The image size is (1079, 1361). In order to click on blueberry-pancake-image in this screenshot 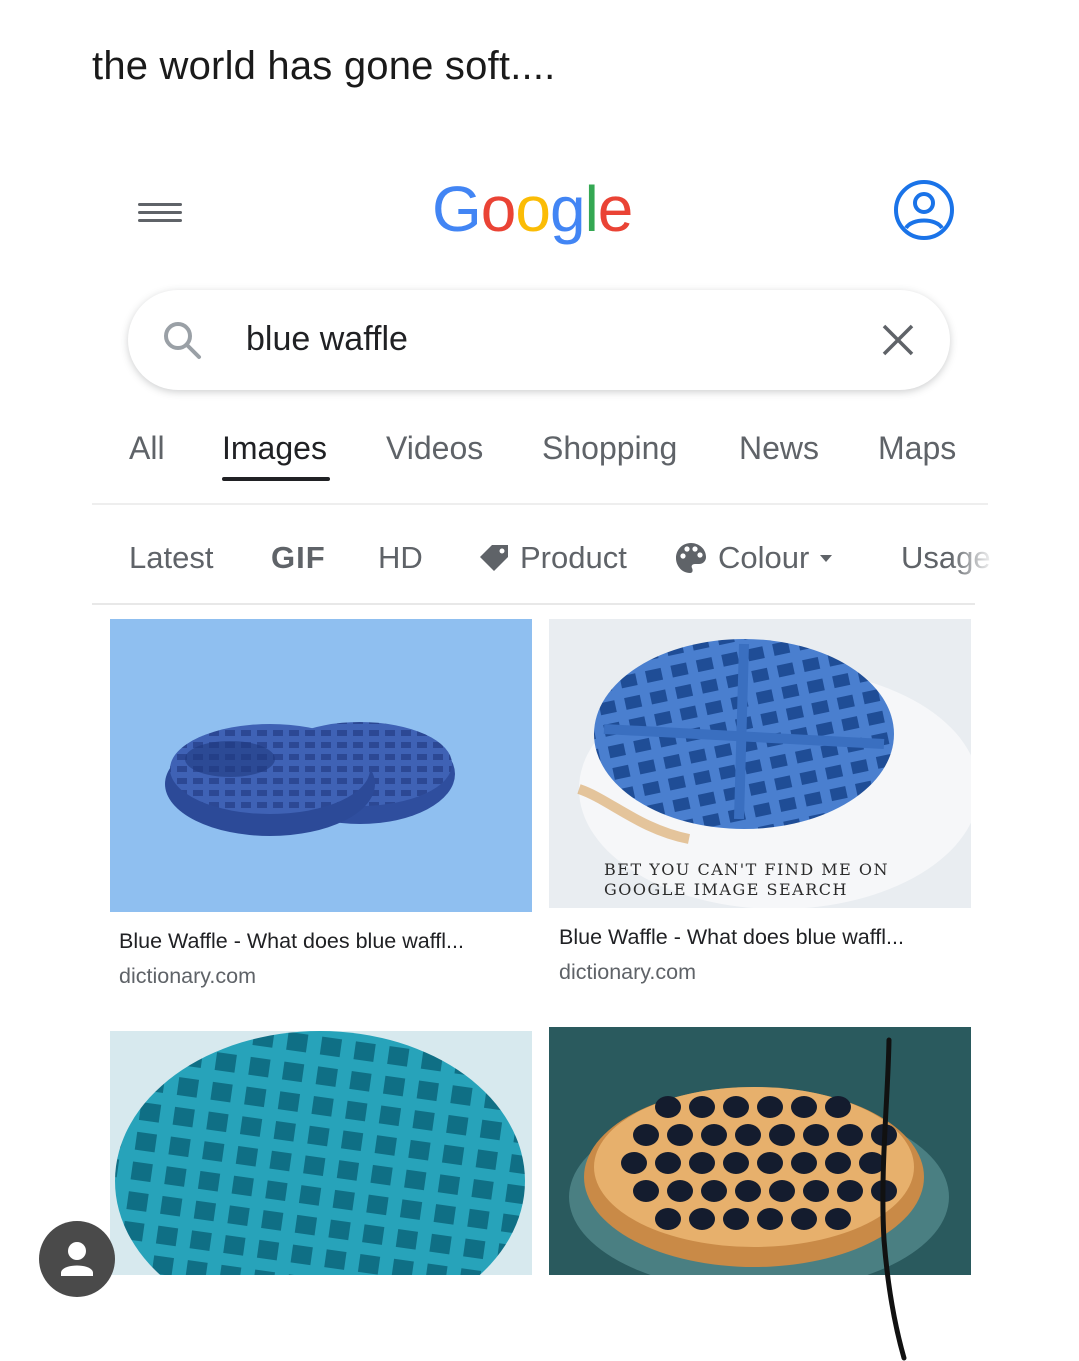, I will do `click(760, 1151)`.